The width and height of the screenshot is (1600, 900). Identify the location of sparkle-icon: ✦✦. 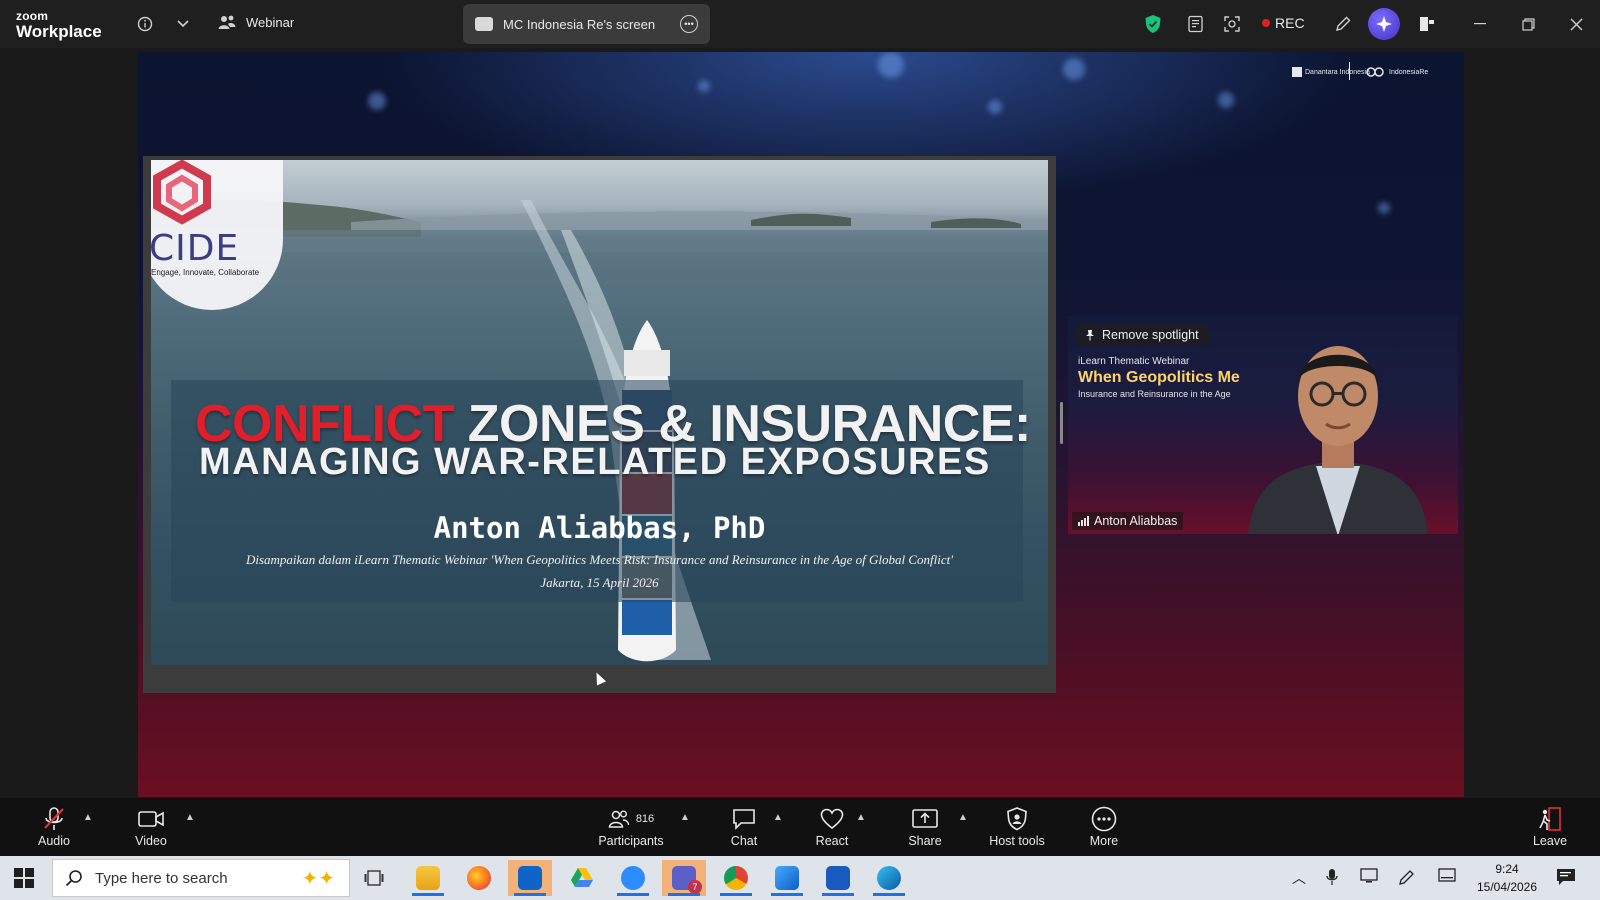
(318, 878).